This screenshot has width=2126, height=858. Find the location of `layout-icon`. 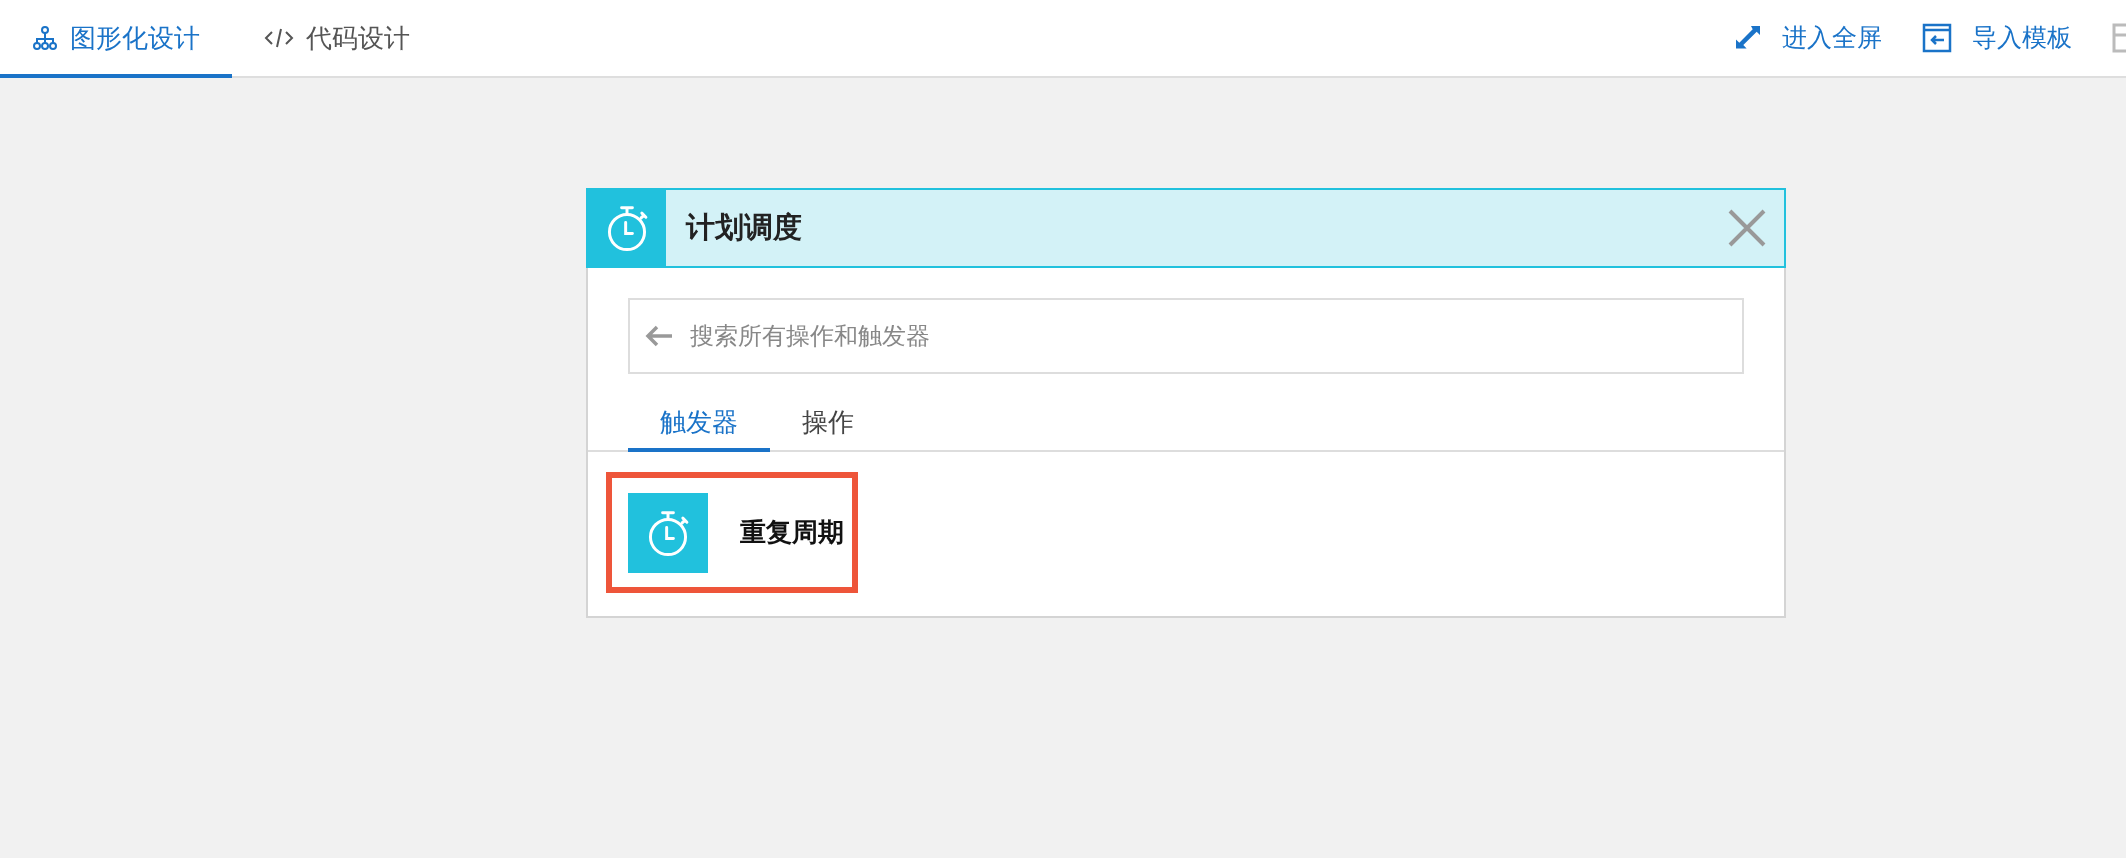

layout-icon is located at coordinates (2119, 38).